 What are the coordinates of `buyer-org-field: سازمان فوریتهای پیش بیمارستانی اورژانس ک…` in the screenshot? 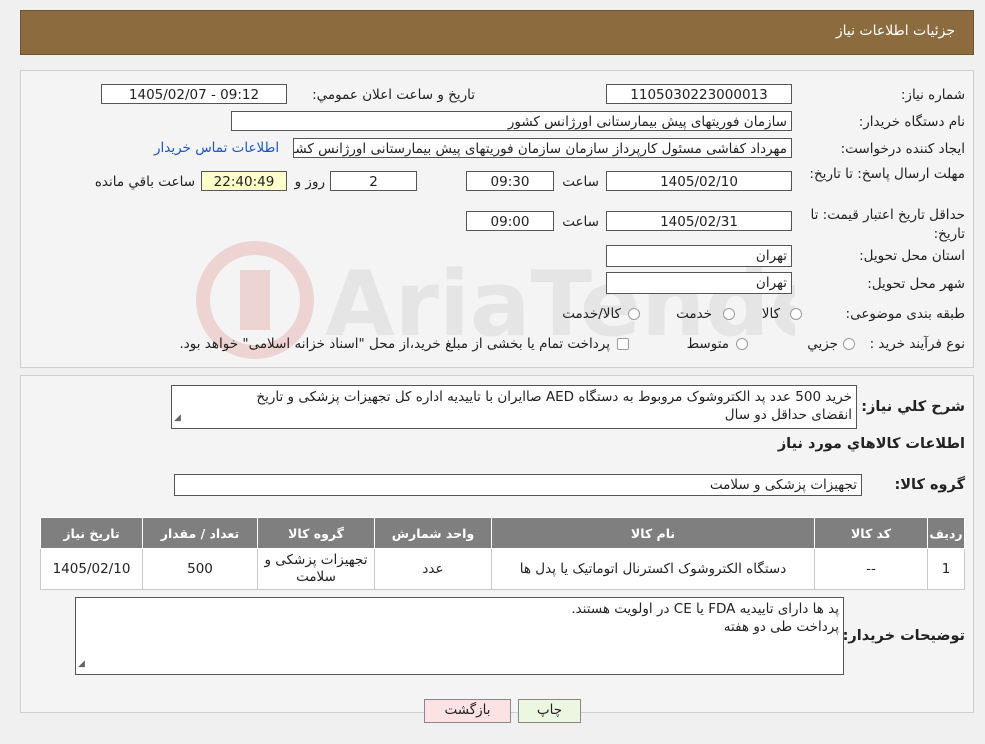 It's located at (511, 121).